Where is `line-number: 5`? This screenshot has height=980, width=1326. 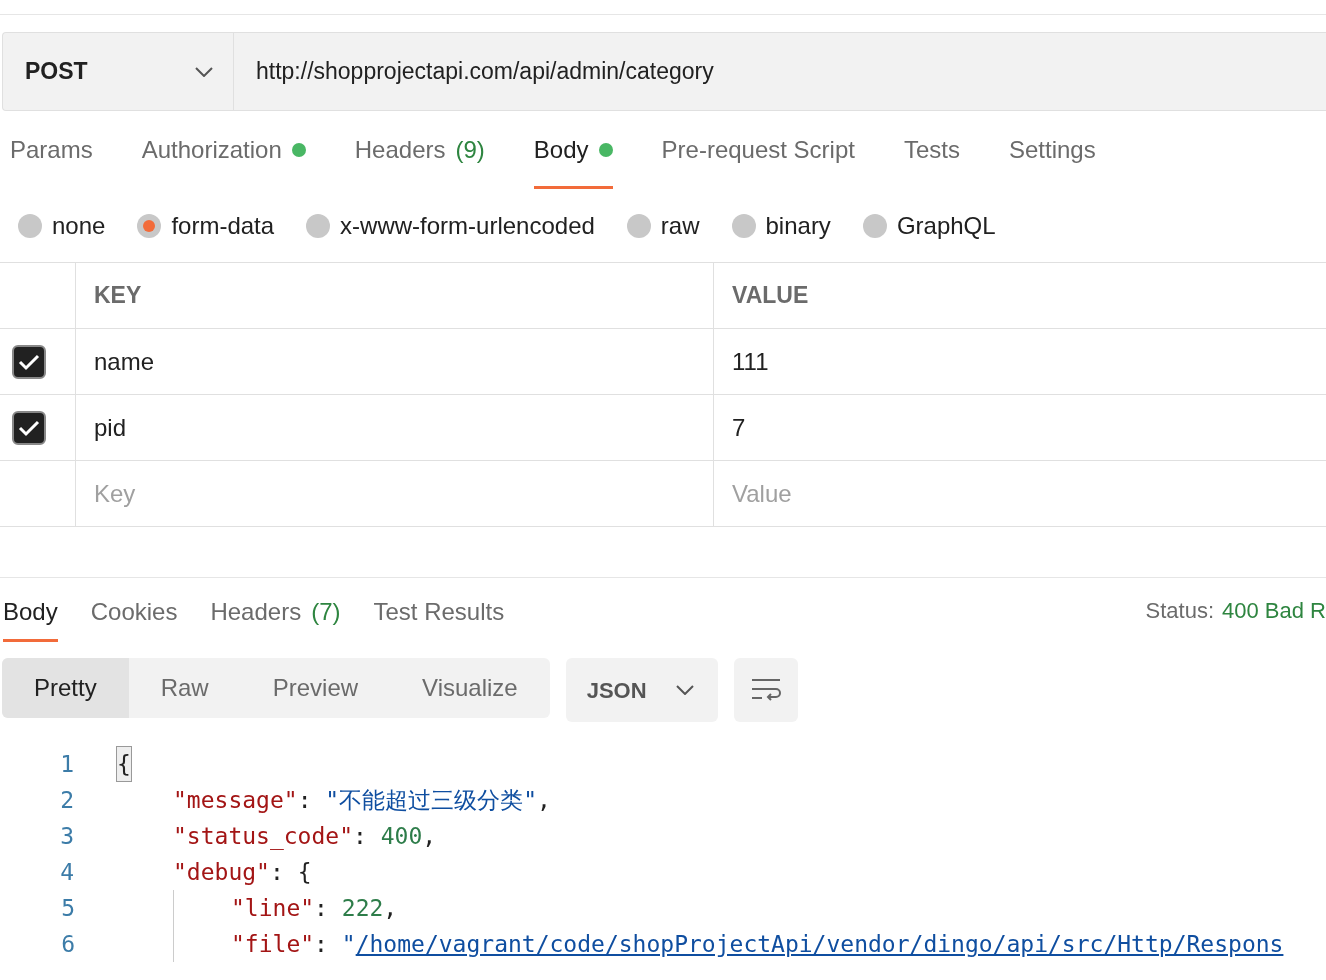
line-number: 5 is located at coordinates (67, 908).